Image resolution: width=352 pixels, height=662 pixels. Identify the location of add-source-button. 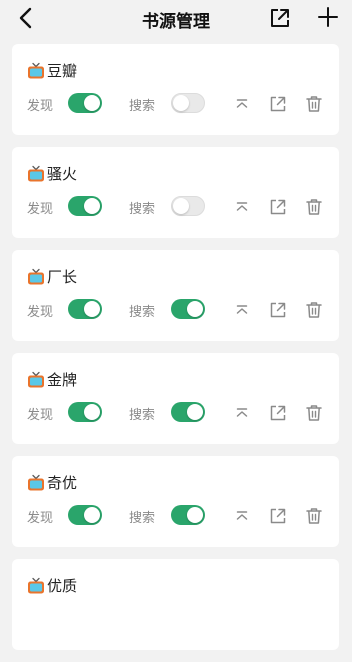
(328, 17).